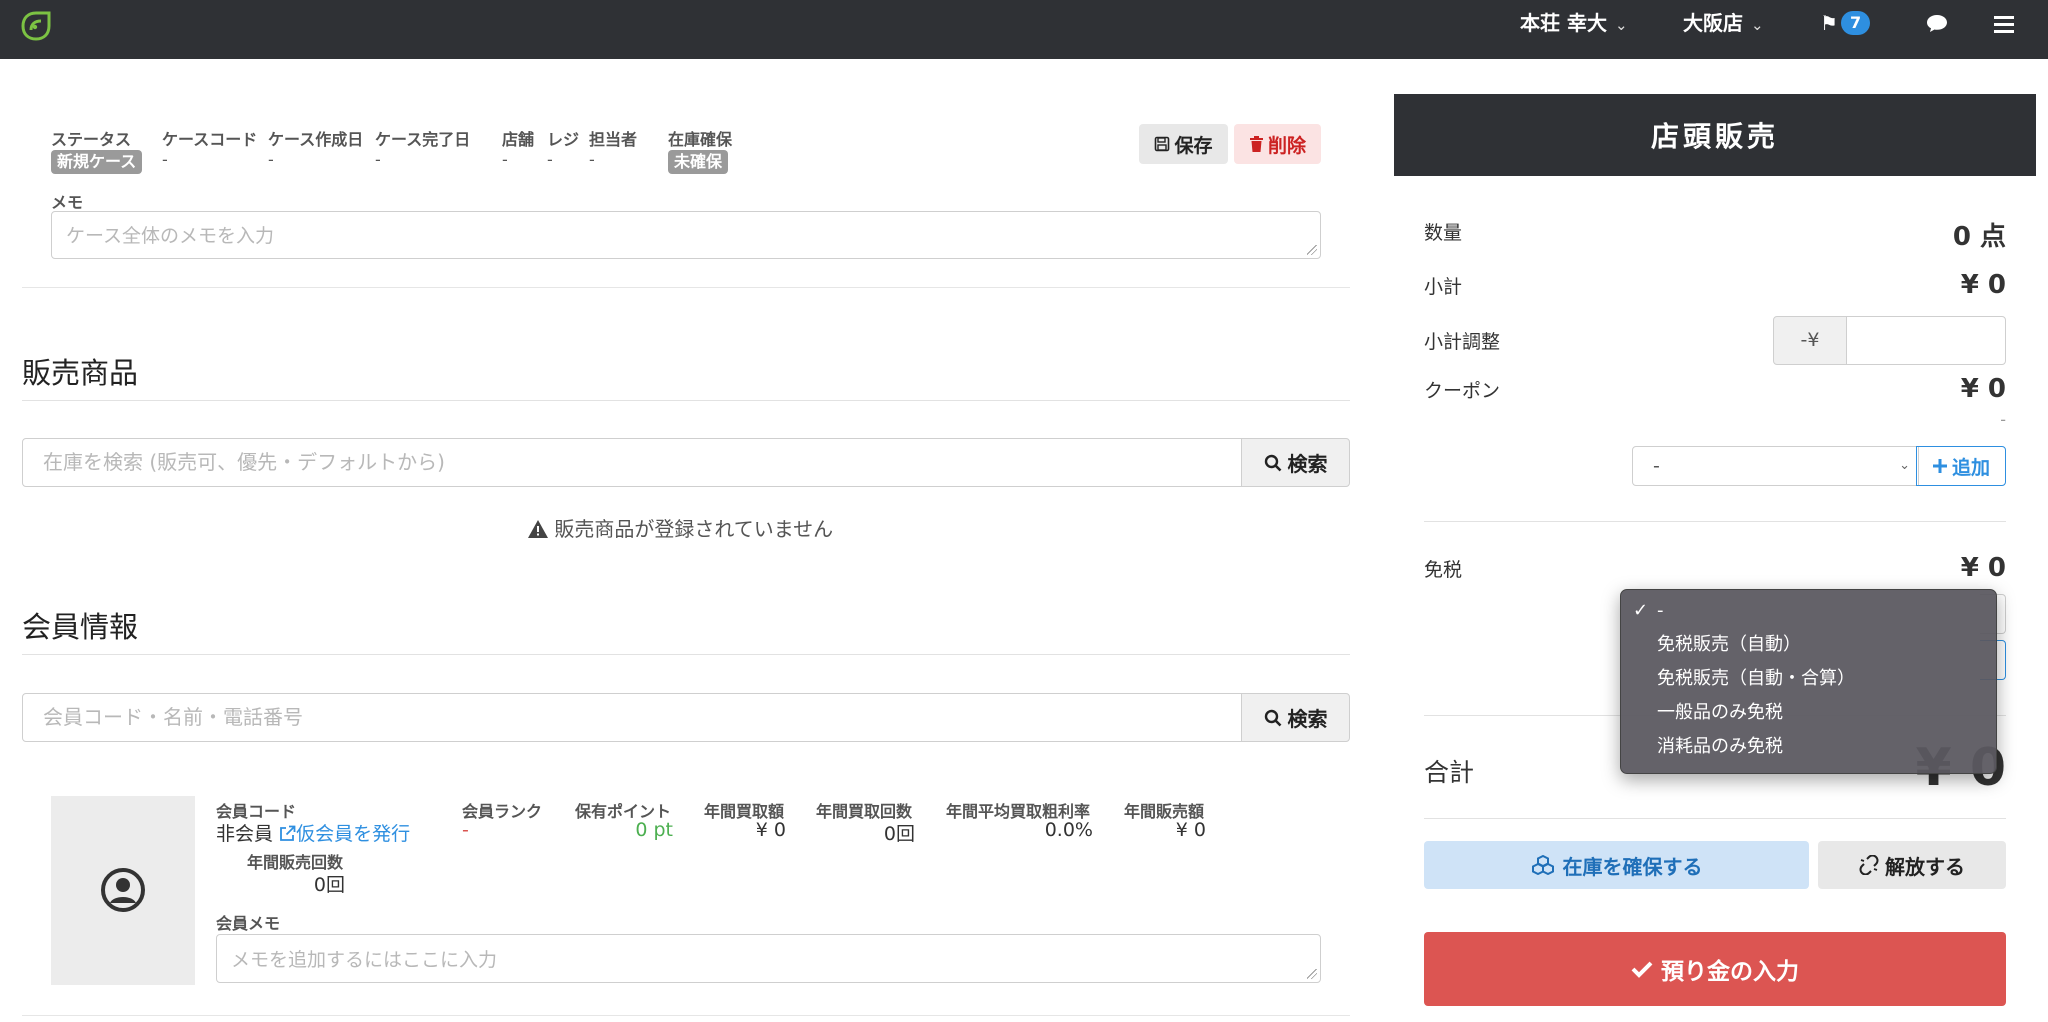  Describe the element at coordinates (505, 159) in the screenshot. I see `store-value: -` at that location.